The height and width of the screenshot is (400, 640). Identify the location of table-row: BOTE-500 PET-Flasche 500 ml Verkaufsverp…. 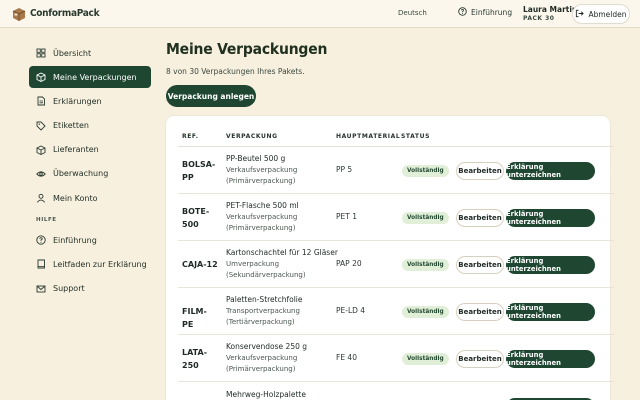
(390, 217).